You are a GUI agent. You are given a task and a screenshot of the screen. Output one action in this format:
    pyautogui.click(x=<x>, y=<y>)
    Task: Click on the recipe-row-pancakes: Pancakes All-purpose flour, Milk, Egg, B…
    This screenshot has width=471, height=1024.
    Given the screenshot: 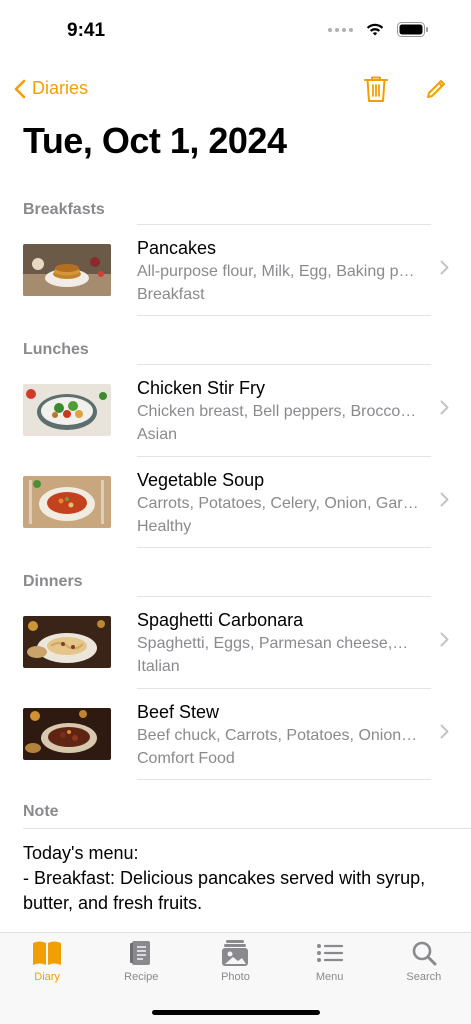 What is the action you would take?
    pyautogui.click(x=235, y=270)
    